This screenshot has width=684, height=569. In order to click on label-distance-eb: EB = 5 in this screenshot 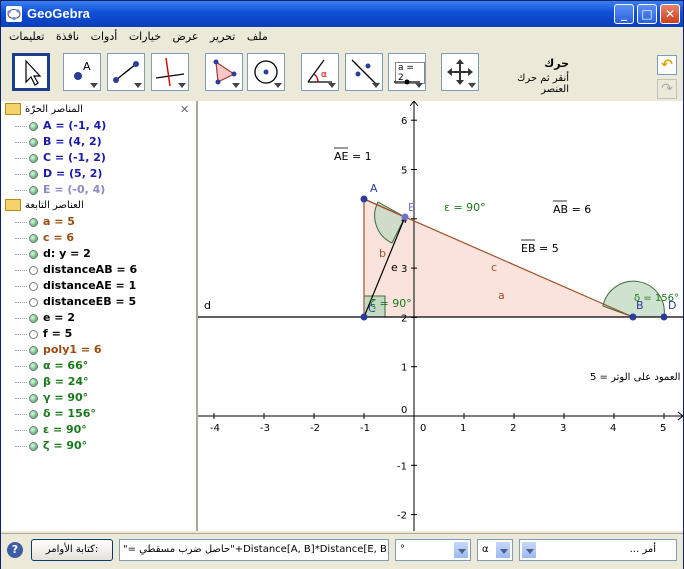, I will do `click(540, 248)`.